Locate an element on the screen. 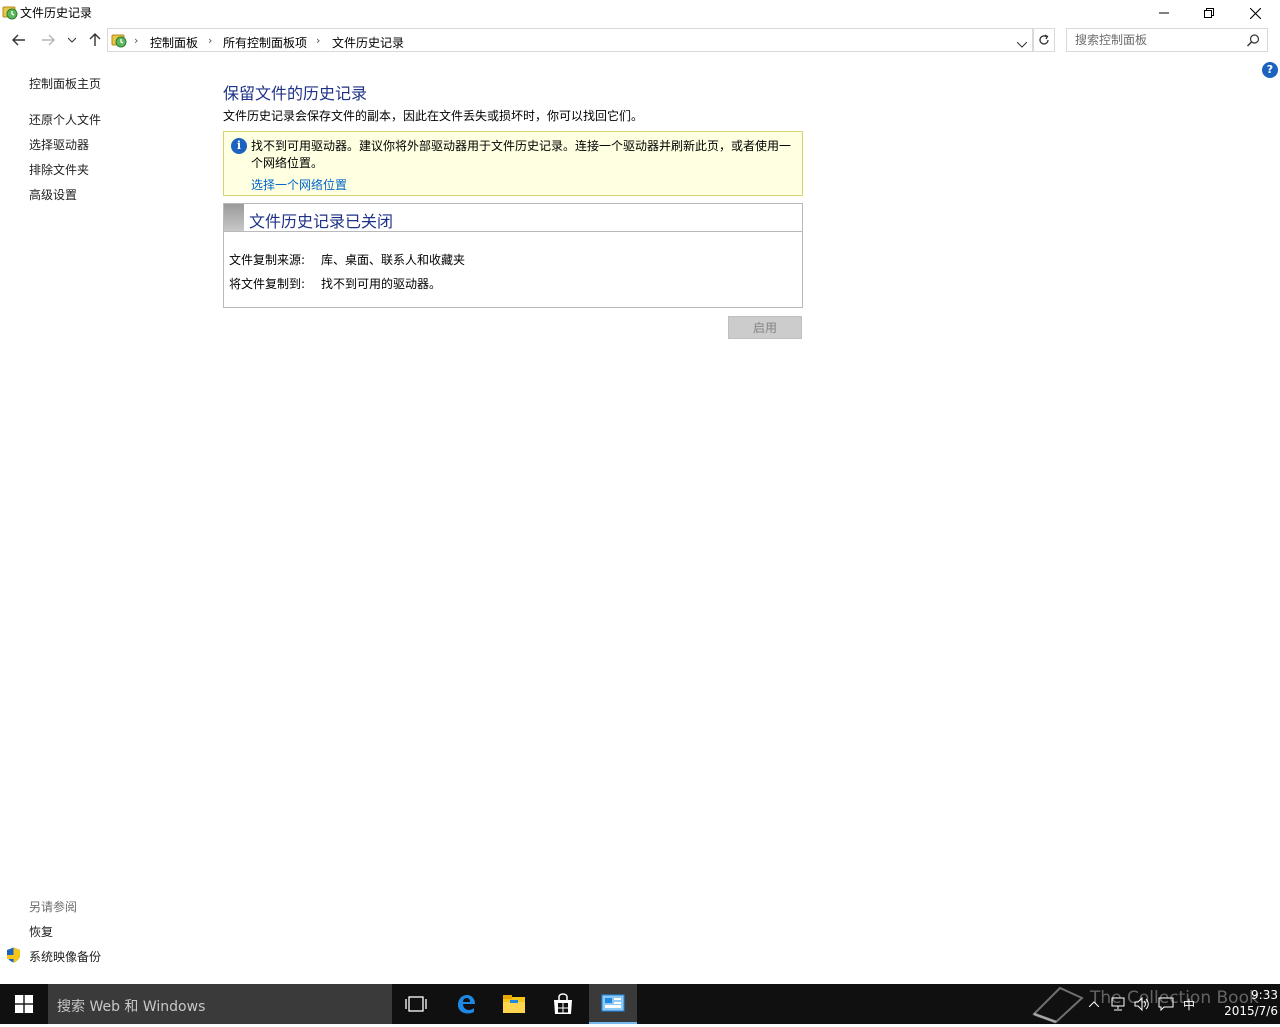  title-bar: 文件历史记录 is located at coordinates (640, 13).